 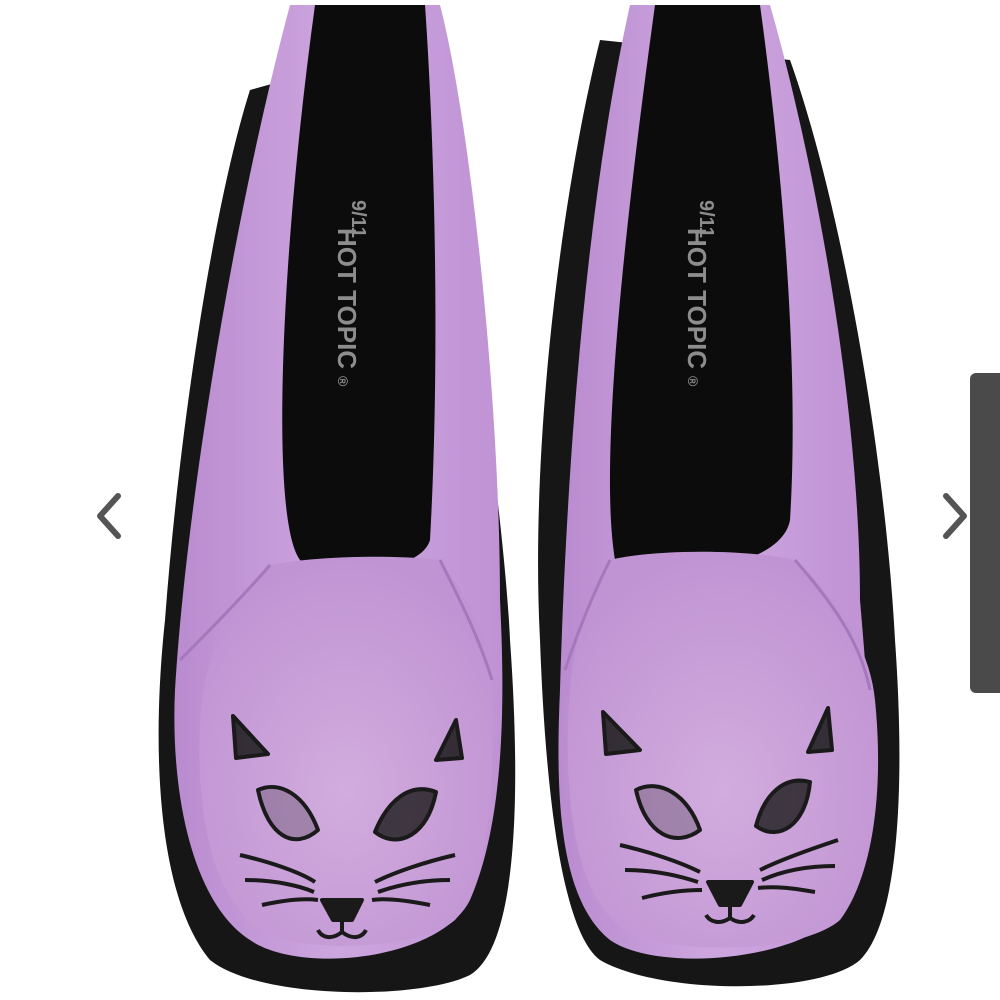 I want to click on side-panel-tab, so click(x=985, y=533).